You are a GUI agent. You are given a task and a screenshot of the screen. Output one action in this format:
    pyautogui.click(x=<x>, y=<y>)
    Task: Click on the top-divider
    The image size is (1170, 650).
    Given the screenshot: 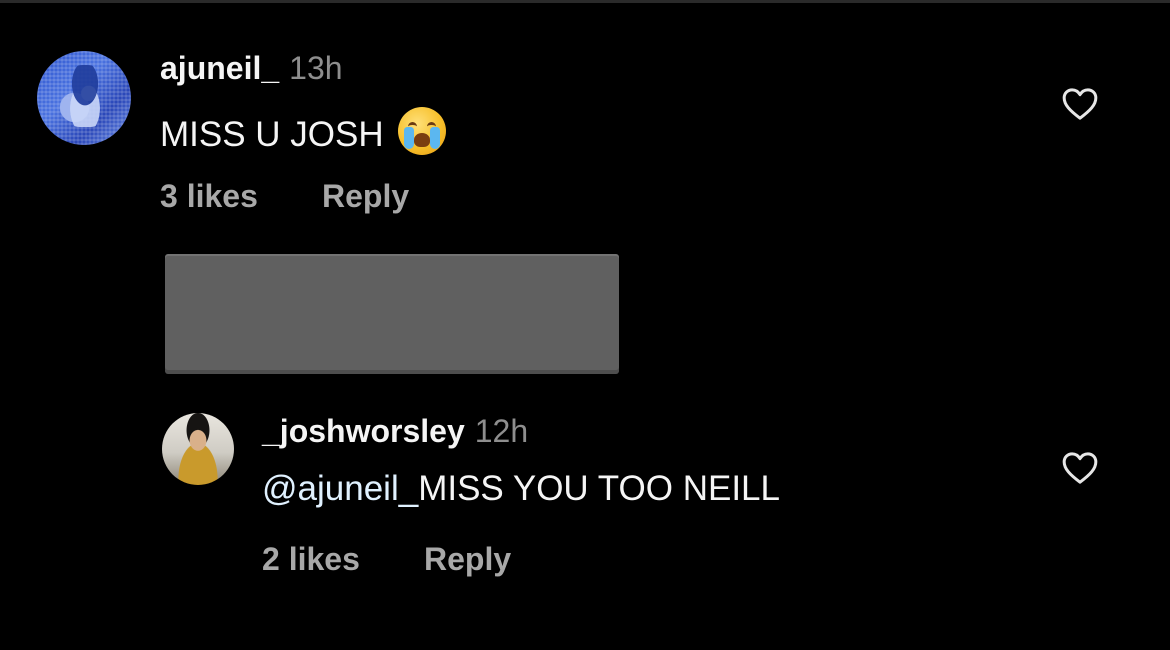 What is the action you would take?
    pyautogui.click(x=585, y=1)
    